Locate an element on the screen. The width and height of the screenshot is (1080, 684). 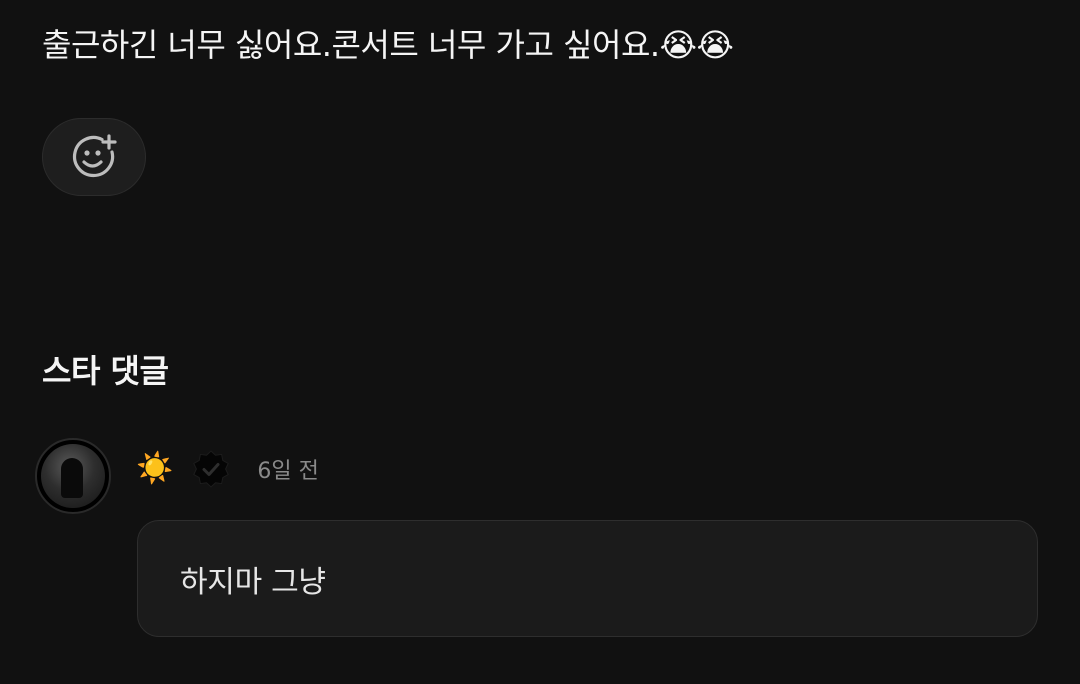
comment-text: 하지마 그냥 is located at coordinates (253, 582).